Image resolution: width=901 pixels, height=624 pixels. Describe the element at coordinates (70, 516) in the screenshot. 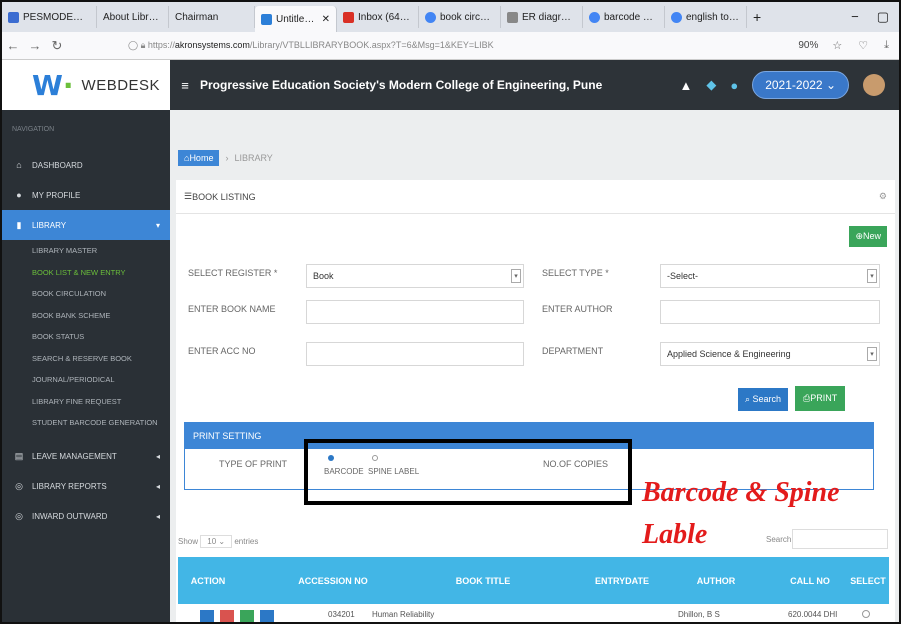

I see `sidebar-item-label: INWARD OUTWARD` at that location.